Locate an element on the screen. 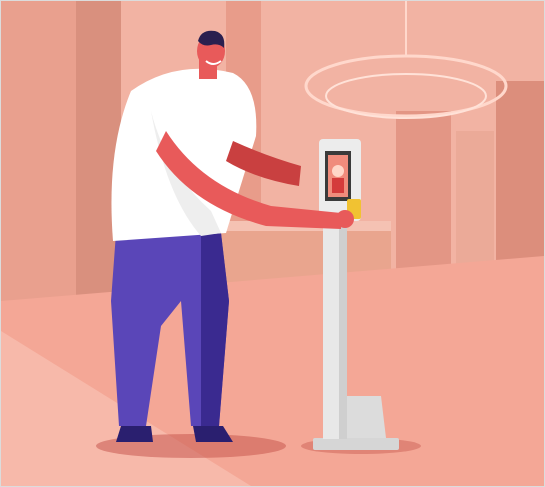 Image resolution: width=545 pixels, height=487 pixels. screen-face-head is located at coordinates (338, 171).